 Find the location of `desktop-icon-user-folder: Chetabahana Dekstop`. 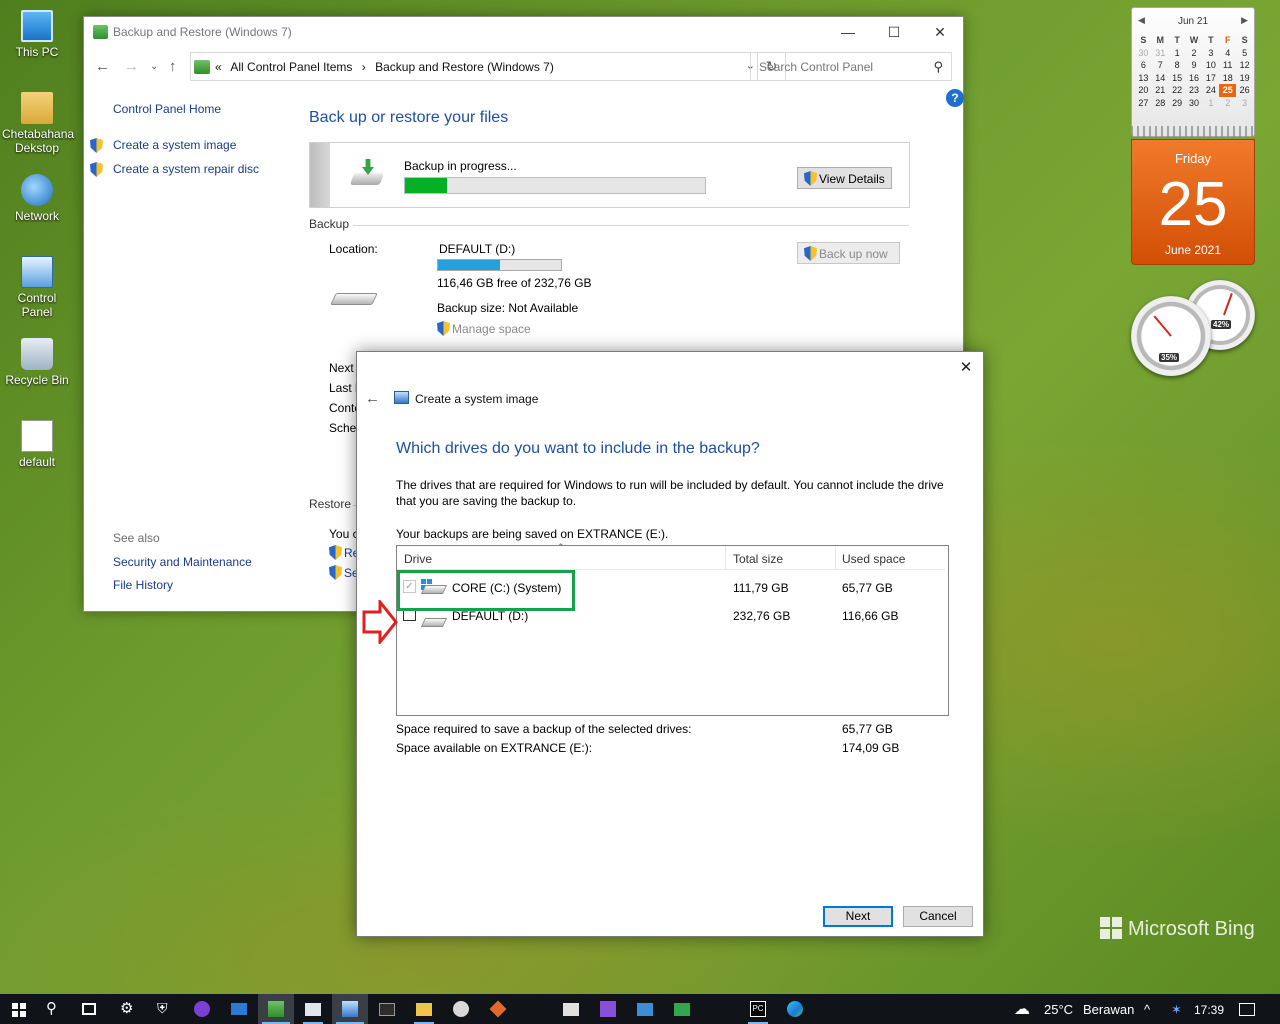

desktop-icon-user-folder: Chetabahana Dekstop is located at coordinates (38, 123).